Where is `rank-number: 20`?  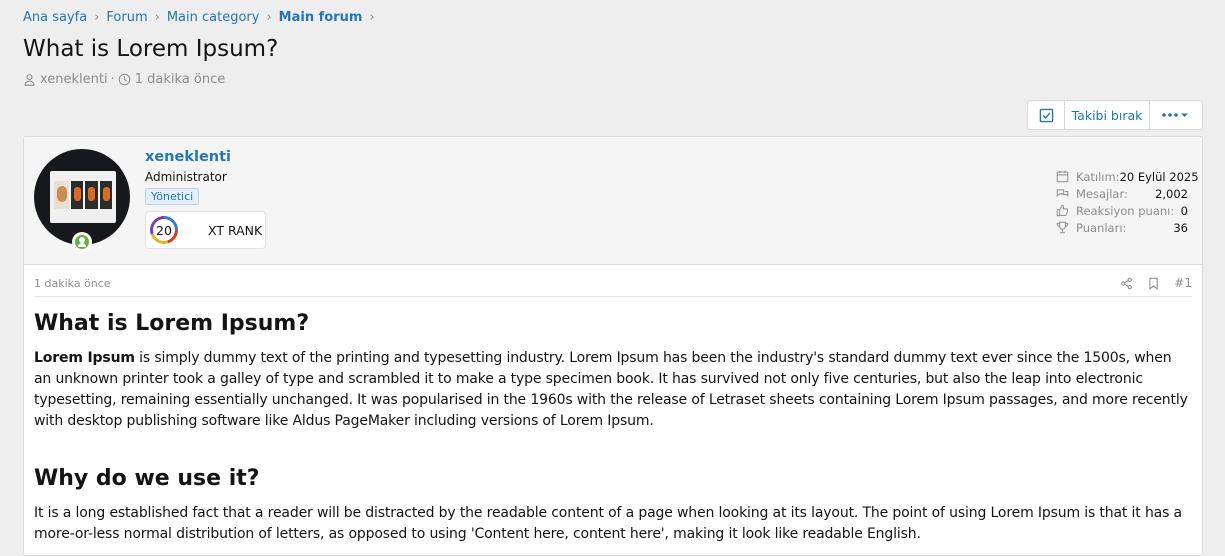
rank-number: 20 is located at coordinates (164, 230).